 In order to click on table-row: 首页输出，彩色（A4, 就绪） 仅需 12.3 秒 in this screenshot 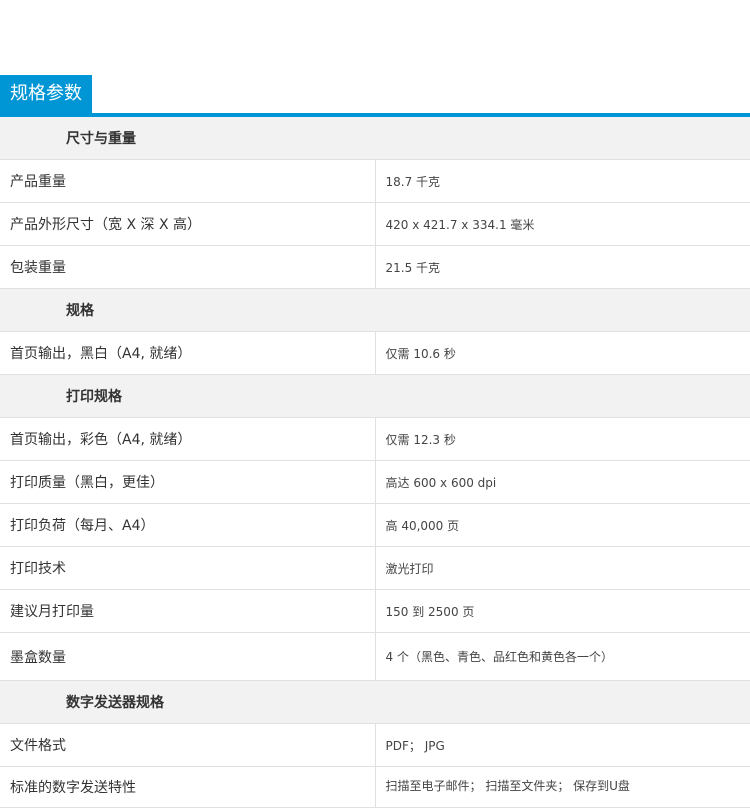, I will do `click(375, 439)`.